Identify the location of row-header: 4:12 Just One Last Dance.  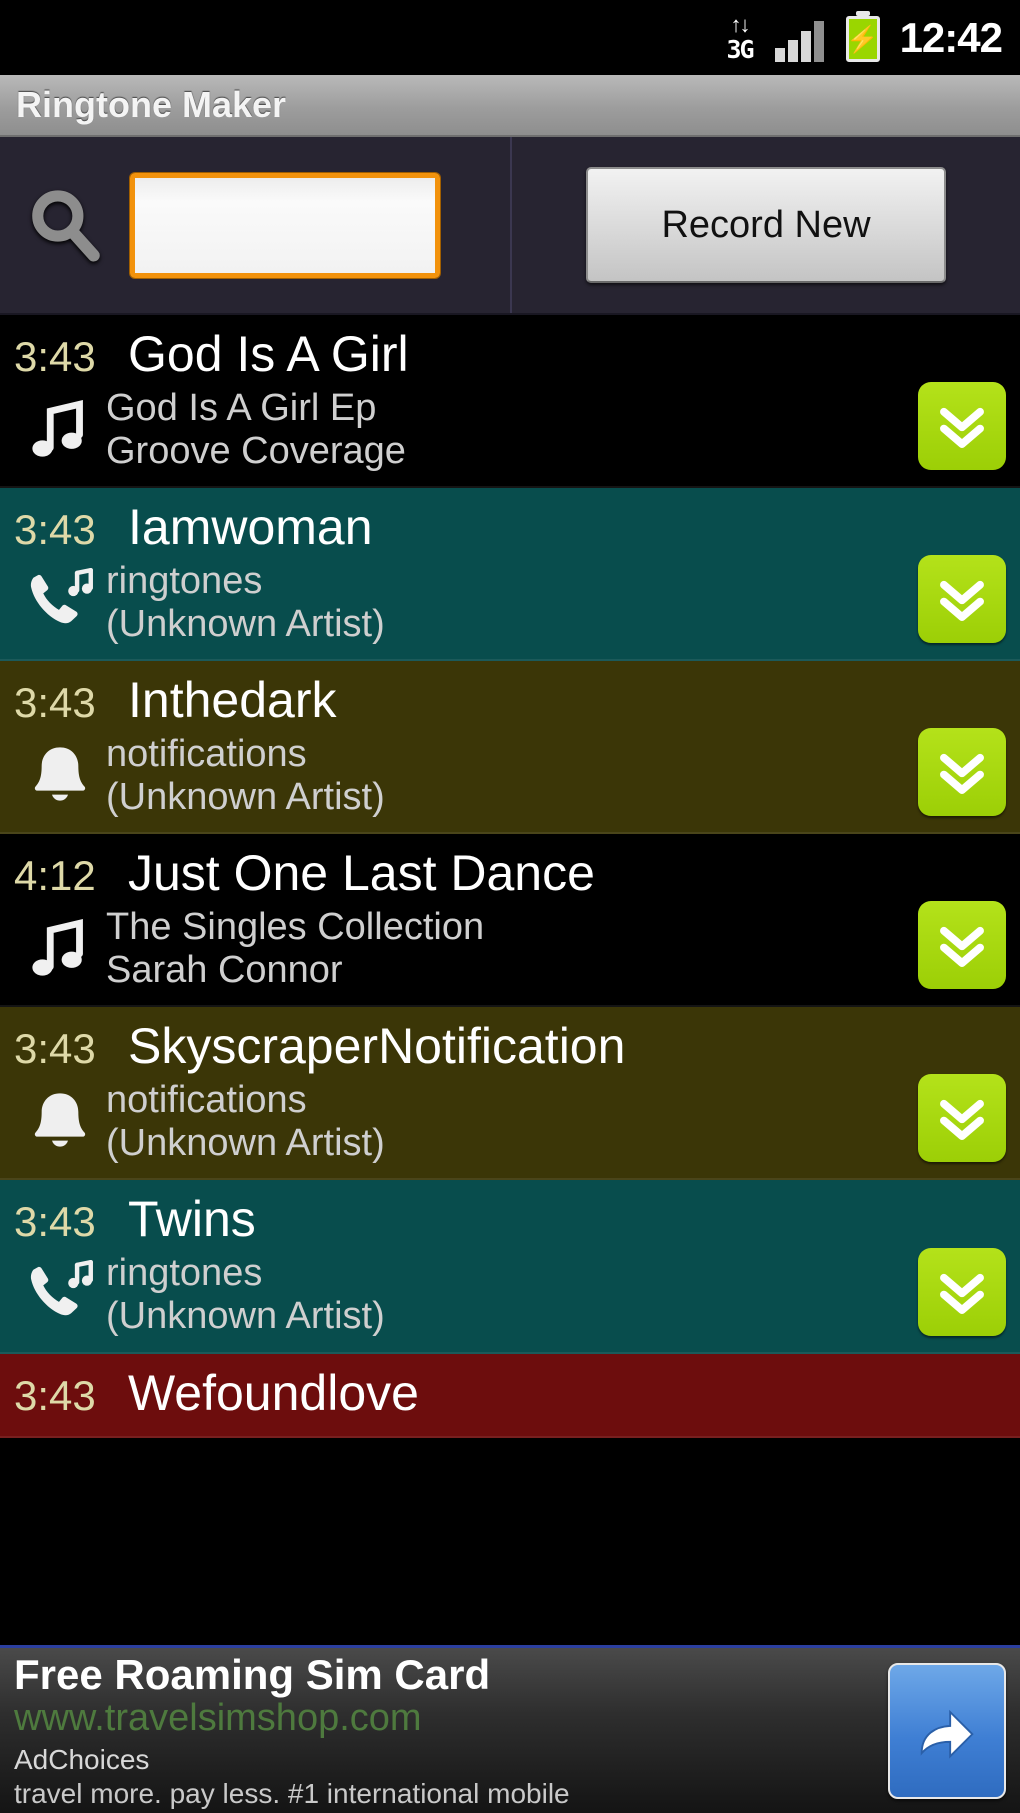
(510, 873).